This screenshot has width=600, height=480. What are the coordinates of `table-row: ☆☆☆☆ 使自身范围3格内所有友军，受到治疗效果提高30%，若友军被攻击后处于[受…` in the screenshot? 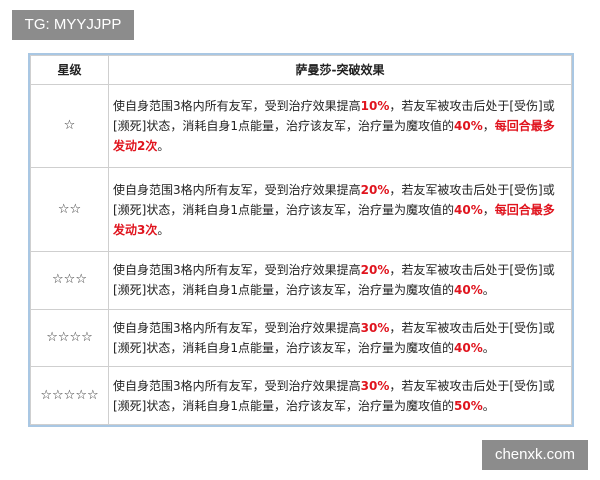 It's located at (301, 338).